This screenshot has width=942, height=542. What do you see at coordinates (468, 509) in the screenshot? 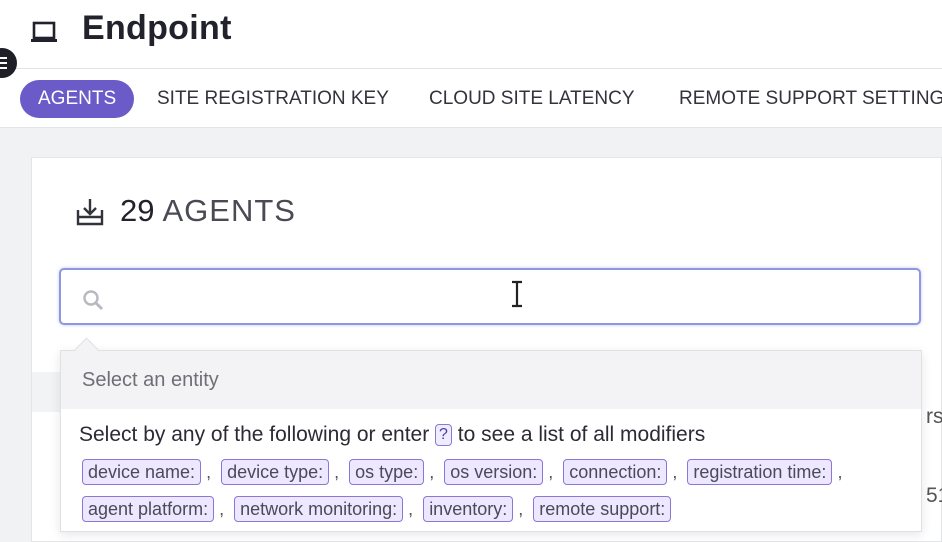
I see `modifier-chip-inventory: inventory:` at bounding box center [468, 509].